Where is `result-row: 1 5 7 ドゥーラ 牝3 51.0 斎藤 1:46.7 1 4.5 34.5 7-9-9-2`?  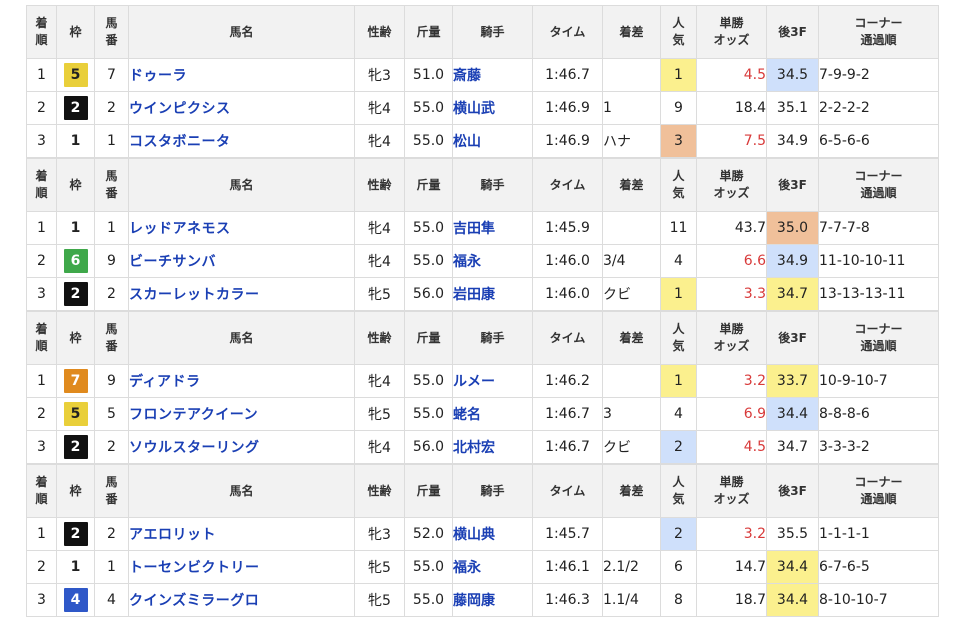 result-row: 1 5 7 ドゥーラ 牝3 51.0 斎藤 1:46.7 1 4.5 34.5 7-9-9-2 is located at coordinates (482, 75).